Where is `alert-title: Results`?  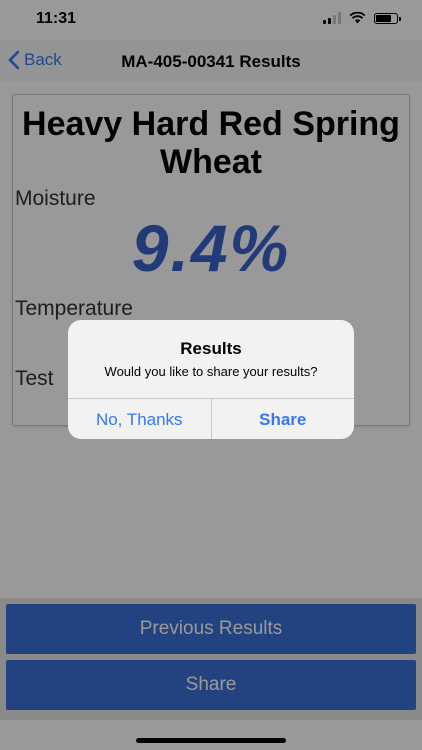
alert-title: Results is located at coordinates (211, 348).